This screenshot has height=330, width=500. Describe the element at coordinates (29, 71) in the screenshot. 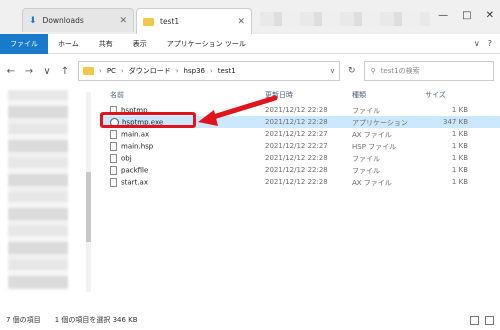

I see `forward-button: →` at that location.